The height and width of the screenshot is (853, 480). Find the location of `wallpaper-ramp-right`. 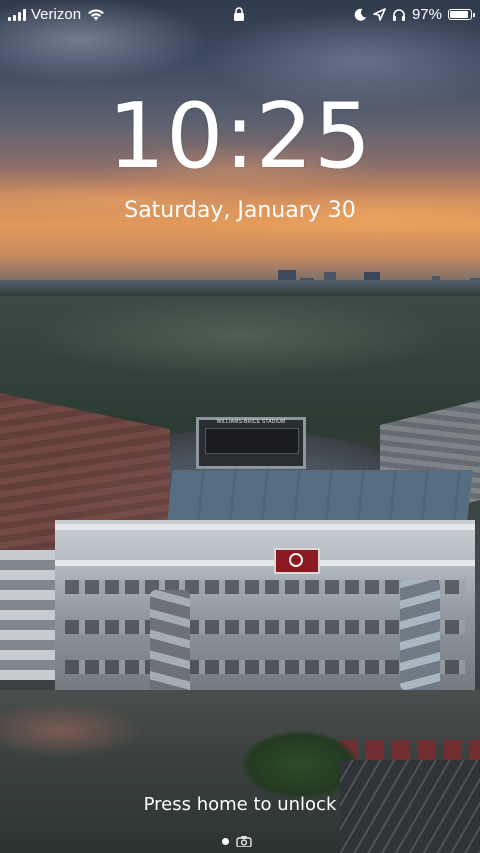

wallpaper-ramp-right is located at coordinates (420, 635).